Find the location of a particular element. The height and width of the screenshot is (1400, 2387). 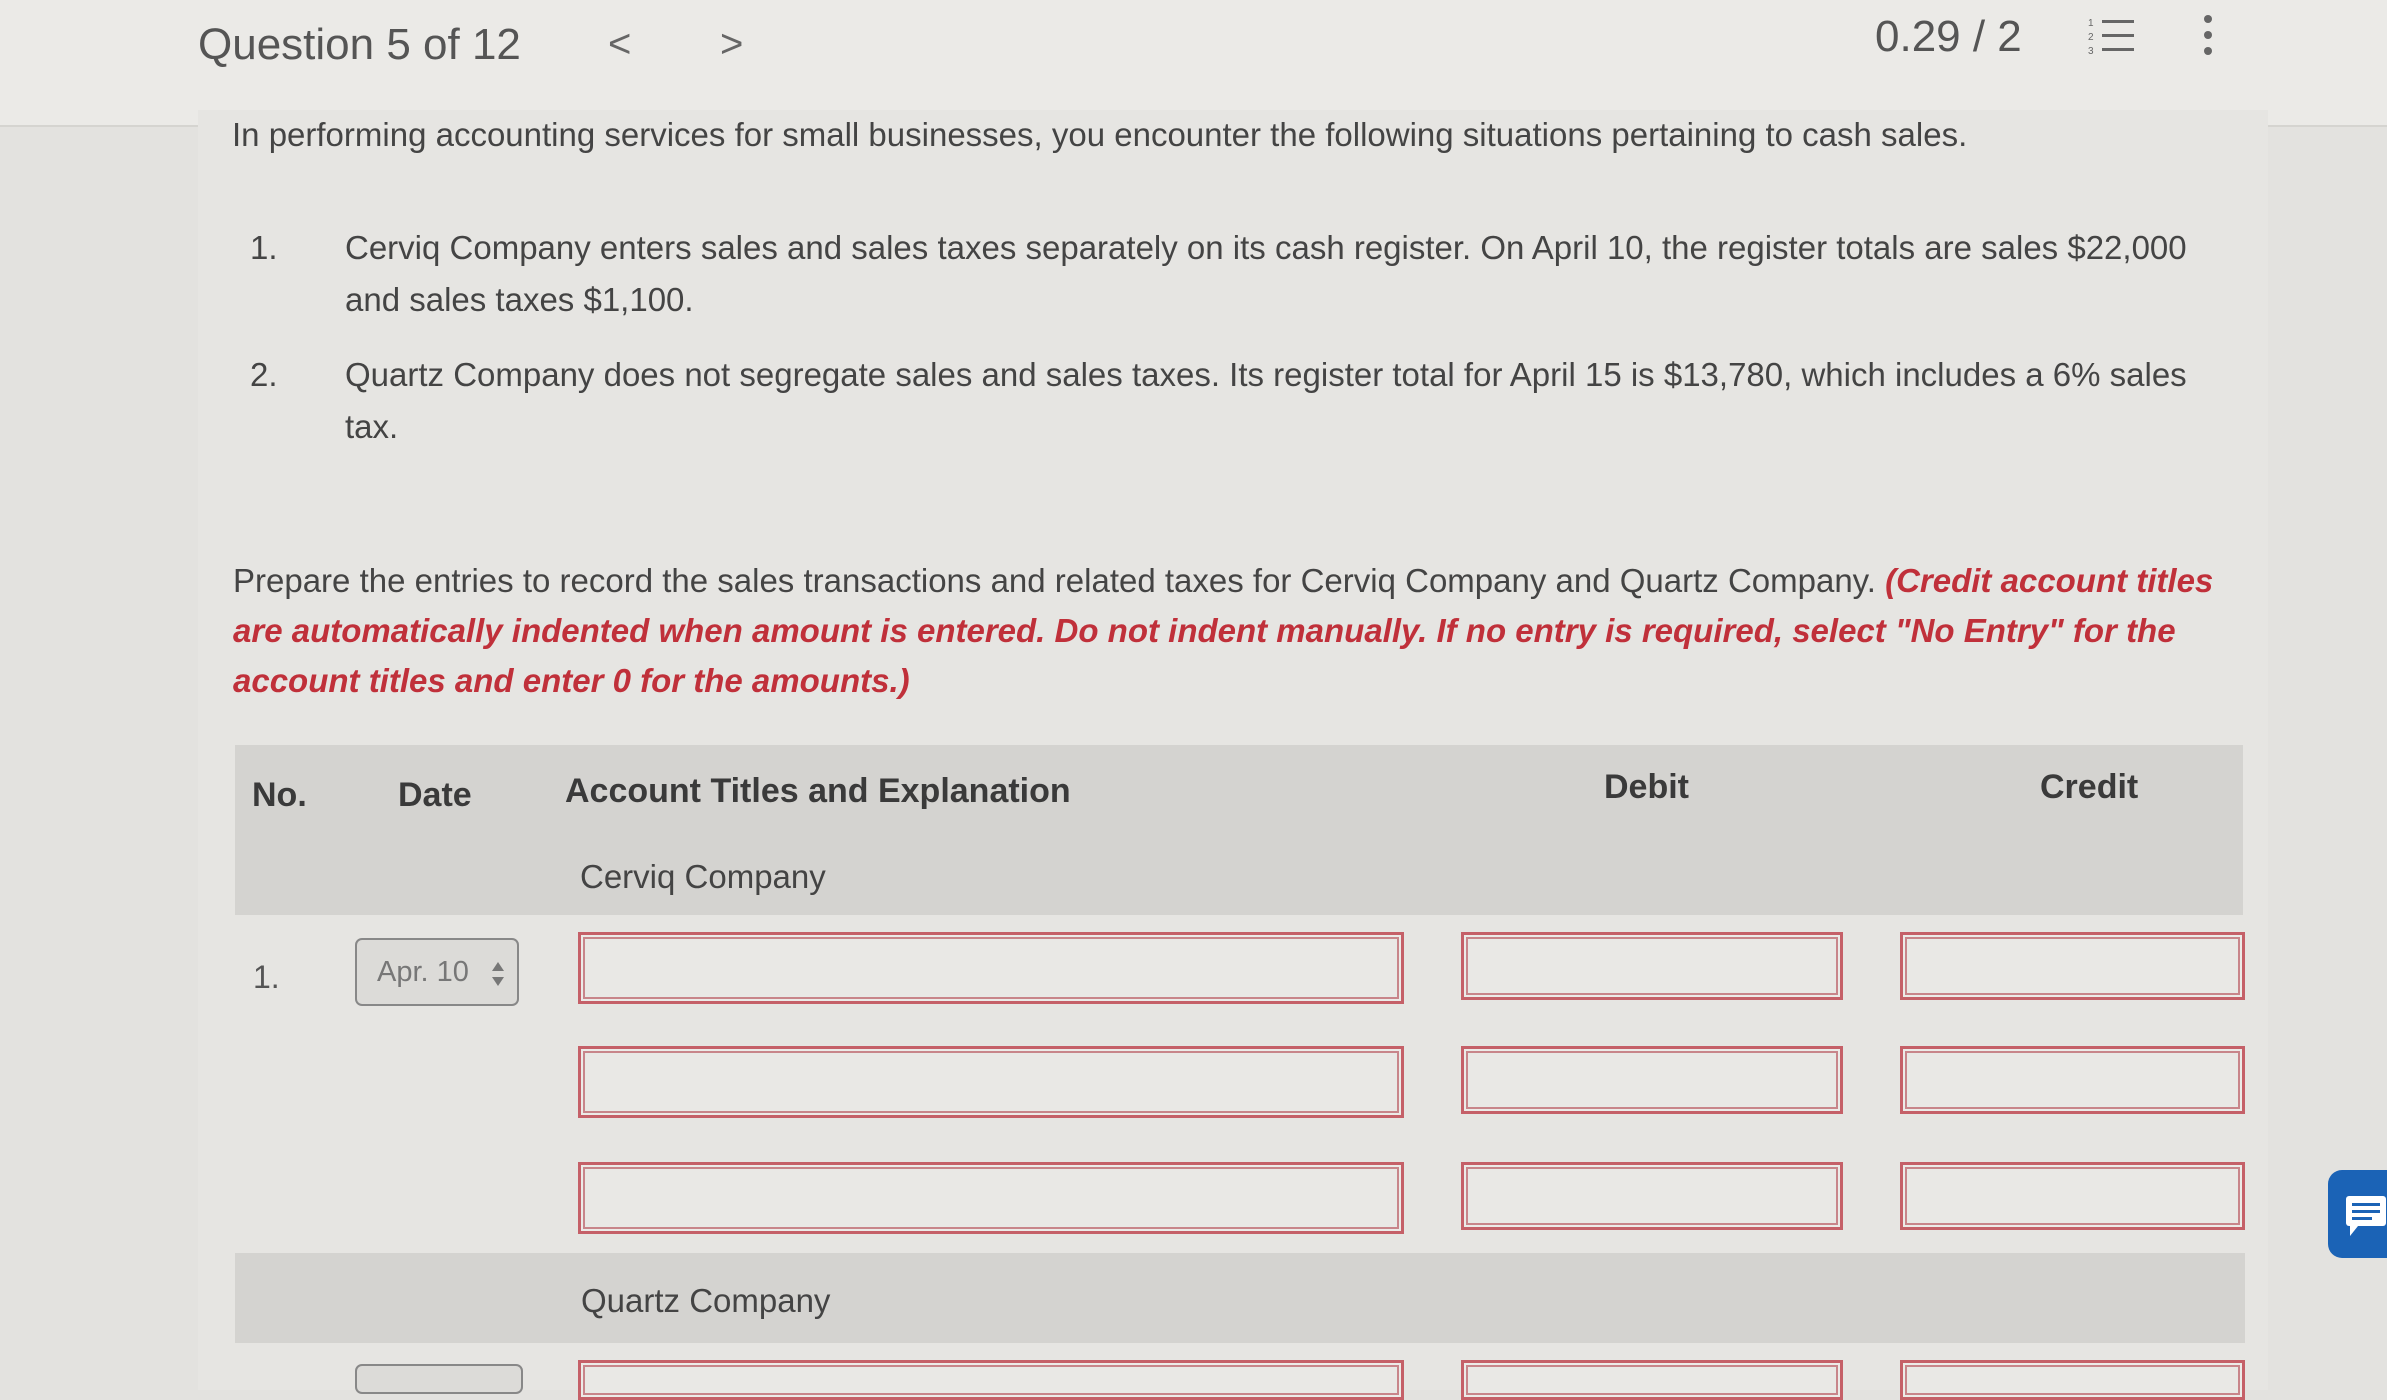

situation-number: 1. is located at coordinates (264, 247).